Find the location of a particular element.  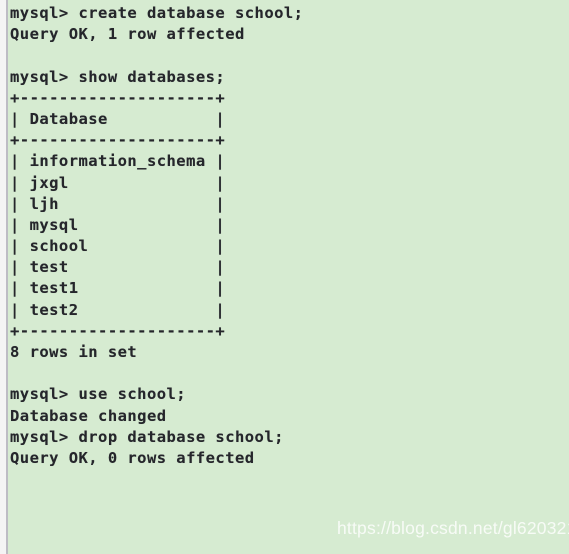

left-gutter-rule is located at coordinates (4, 277).